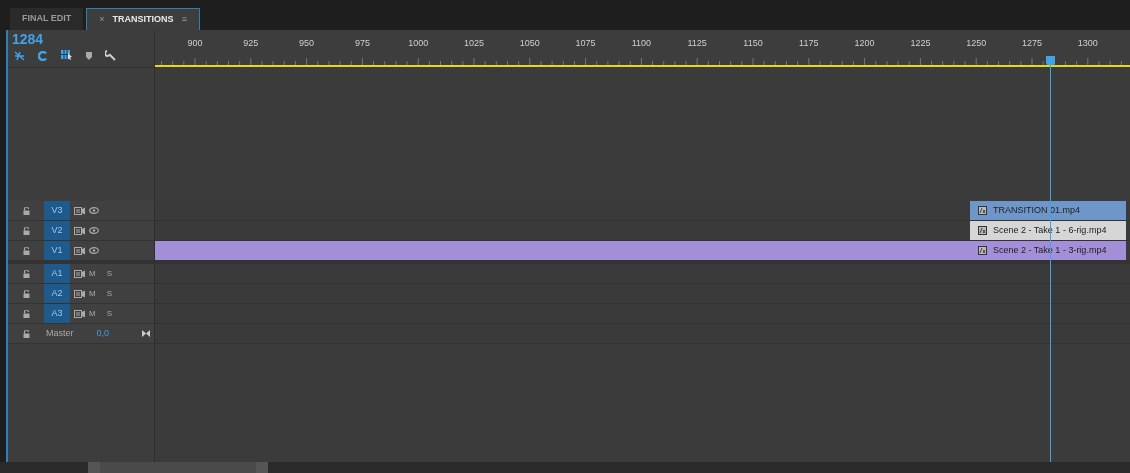  What do you see at coordinates (1037, 210) in the screenshot?
I see `clip-name: TRANSITION 01.mp4` at bounding box center [1037, 210].